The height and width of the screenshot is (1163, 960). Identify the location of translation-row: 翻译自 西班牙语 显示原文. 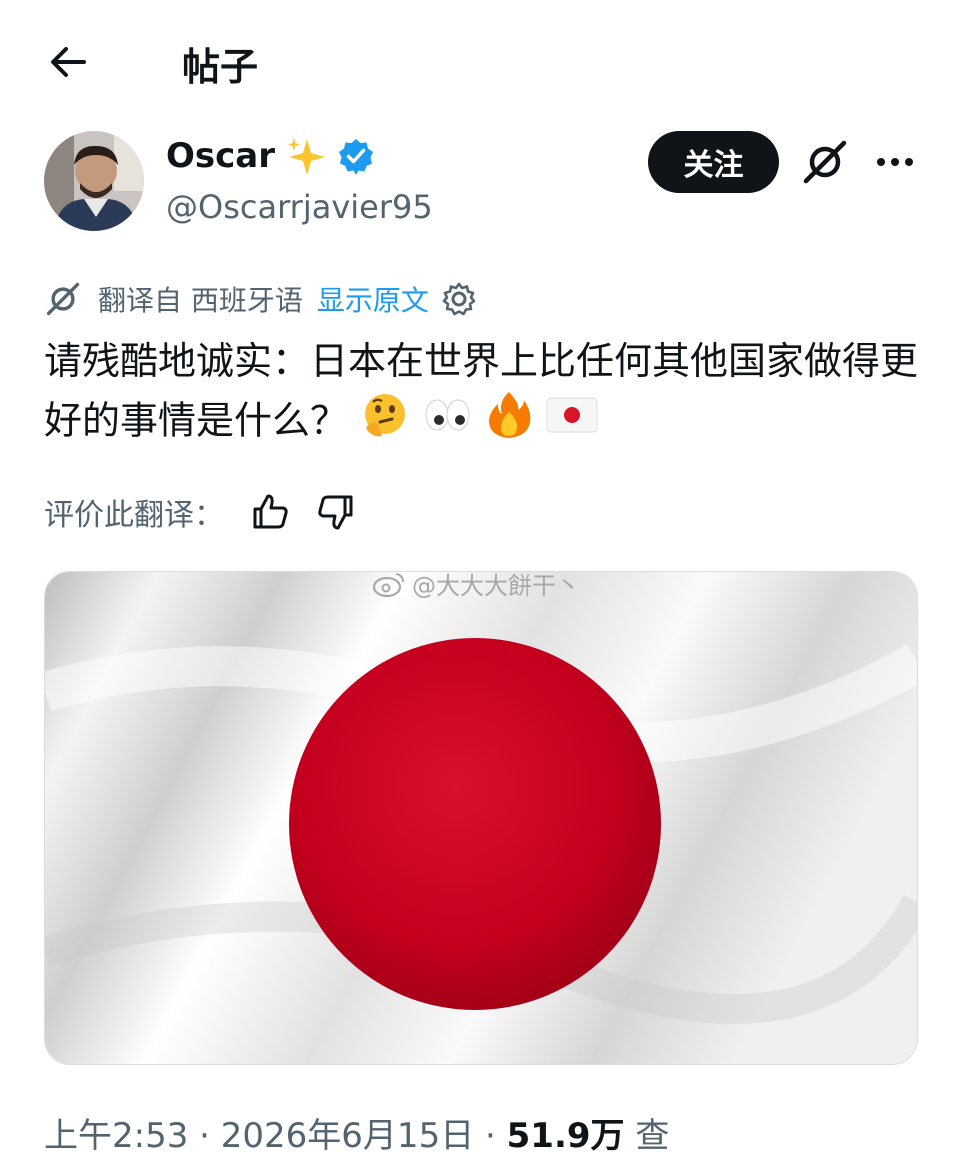
(260, 299).